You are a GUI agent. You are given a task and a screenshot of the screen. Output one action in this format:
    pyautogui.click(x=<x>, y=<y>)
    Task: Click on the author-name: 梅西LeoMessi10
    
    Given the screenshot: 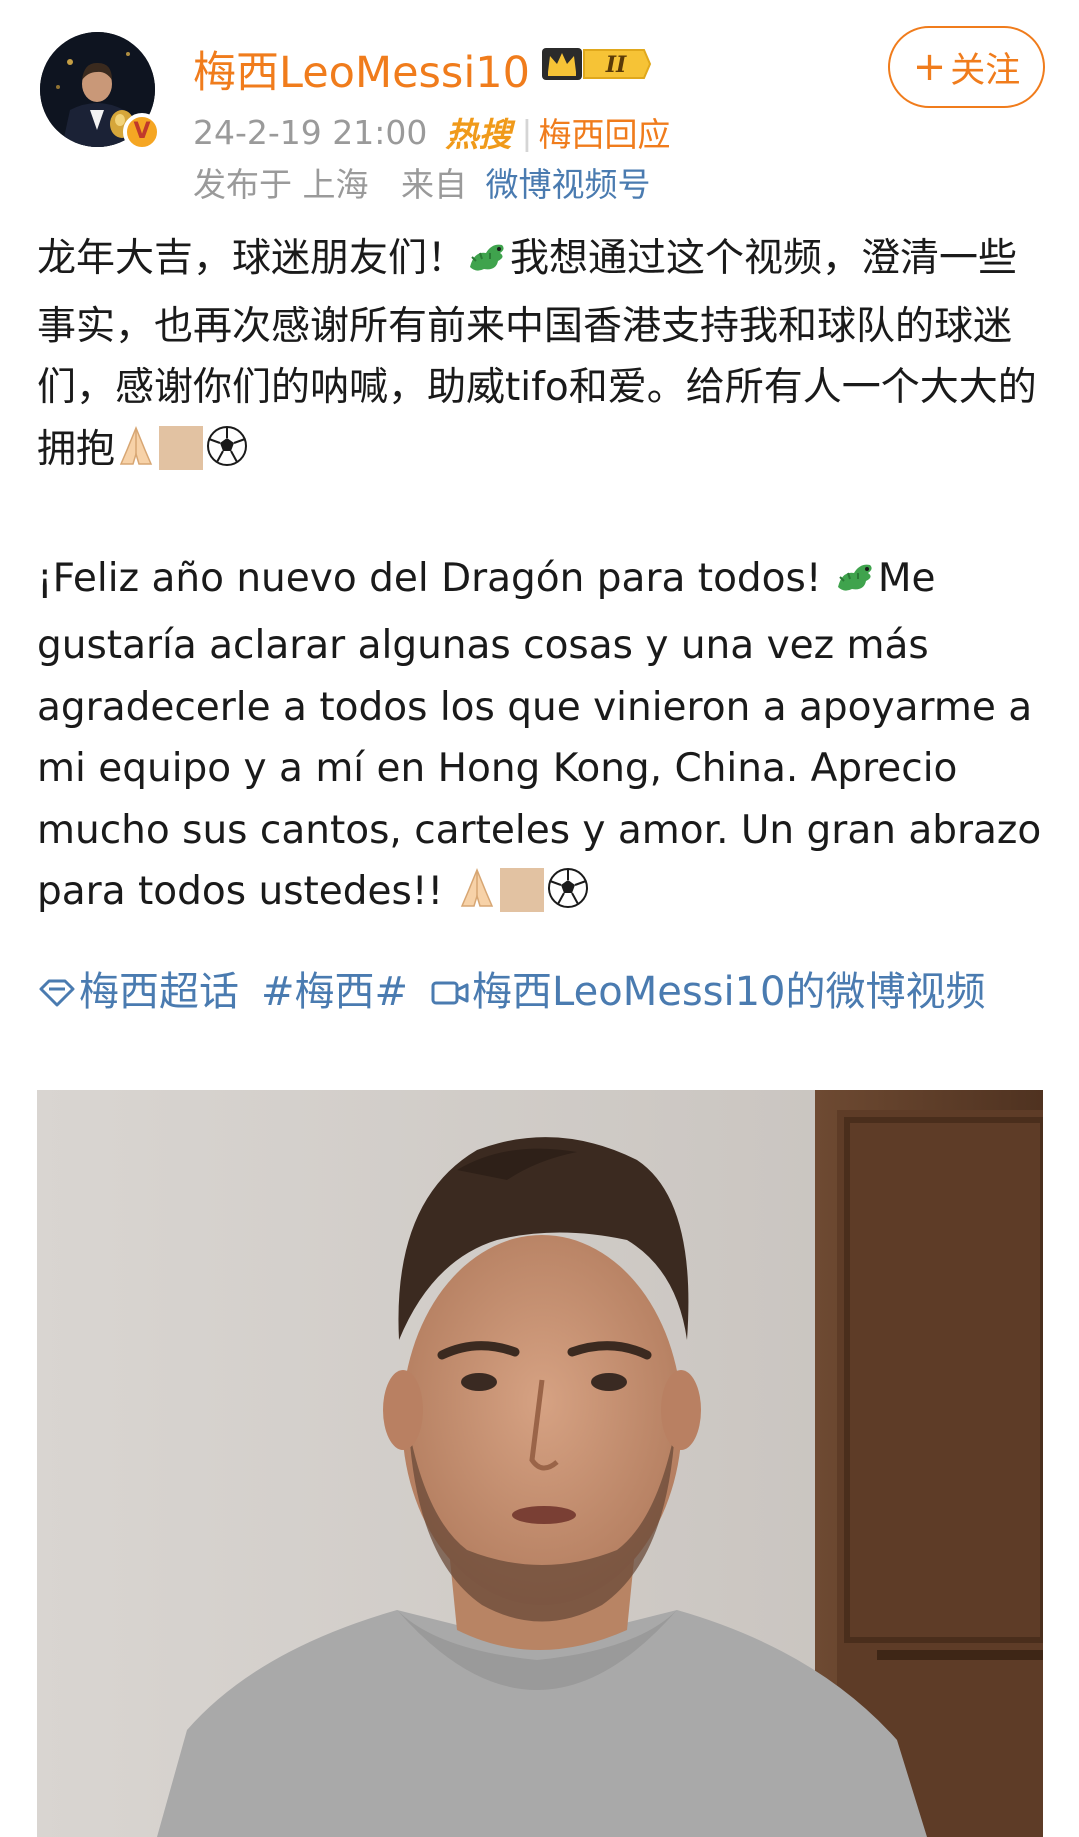 What is the action you would take?
    pyautogui.click(x=361, y=69)
    